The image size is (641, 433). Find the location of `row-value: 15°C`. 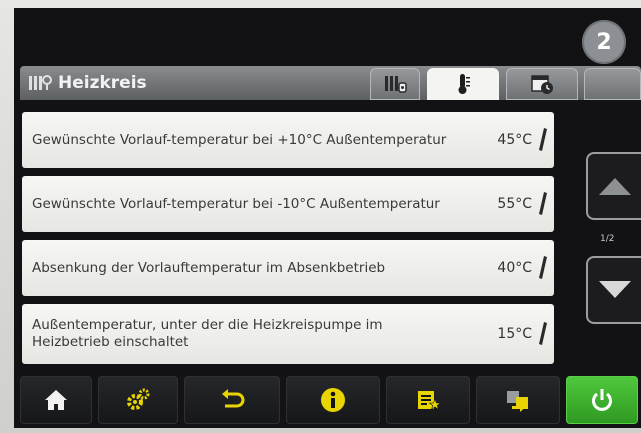

row-value: 15°C is located at coordinates (514, 334).